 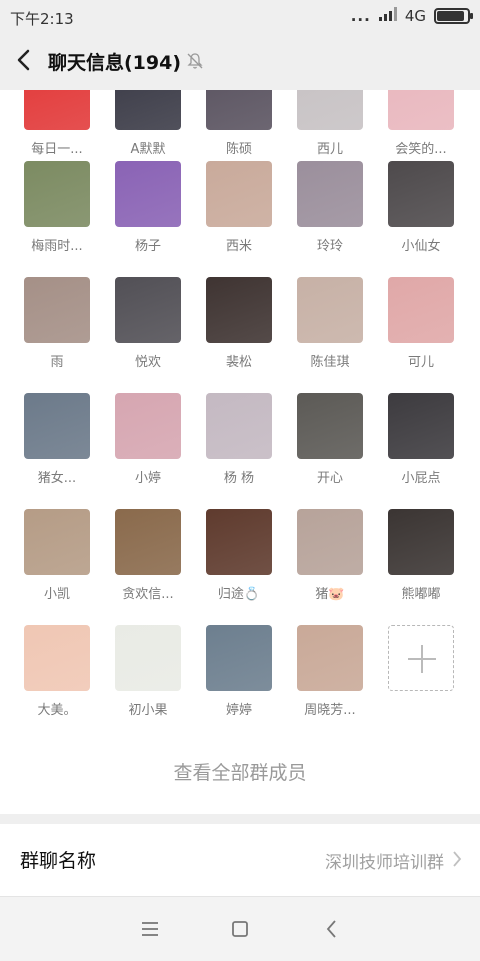 I want to click on member-item: 悦欢, so click(x=148, y=323).